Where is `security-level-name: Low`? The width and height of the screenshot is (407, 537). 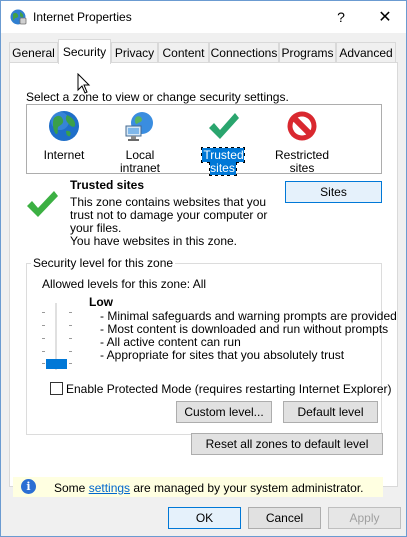 security-level-name: Low is located at coordinates (101, 302).